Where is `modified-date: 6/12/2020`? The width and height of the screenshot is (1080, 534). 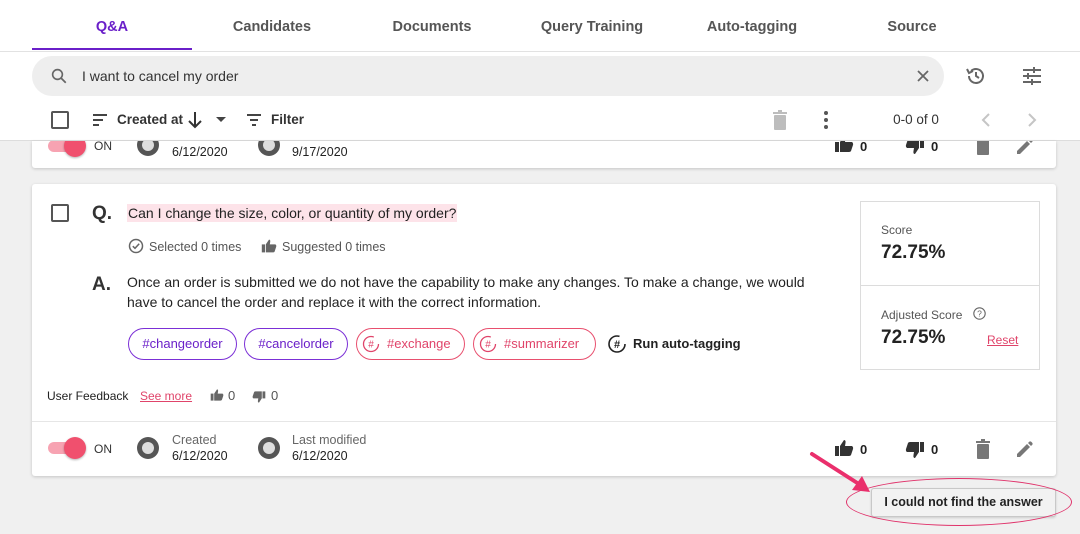
modified-date: 6/12/2020 is located at coordinates (320, 456).